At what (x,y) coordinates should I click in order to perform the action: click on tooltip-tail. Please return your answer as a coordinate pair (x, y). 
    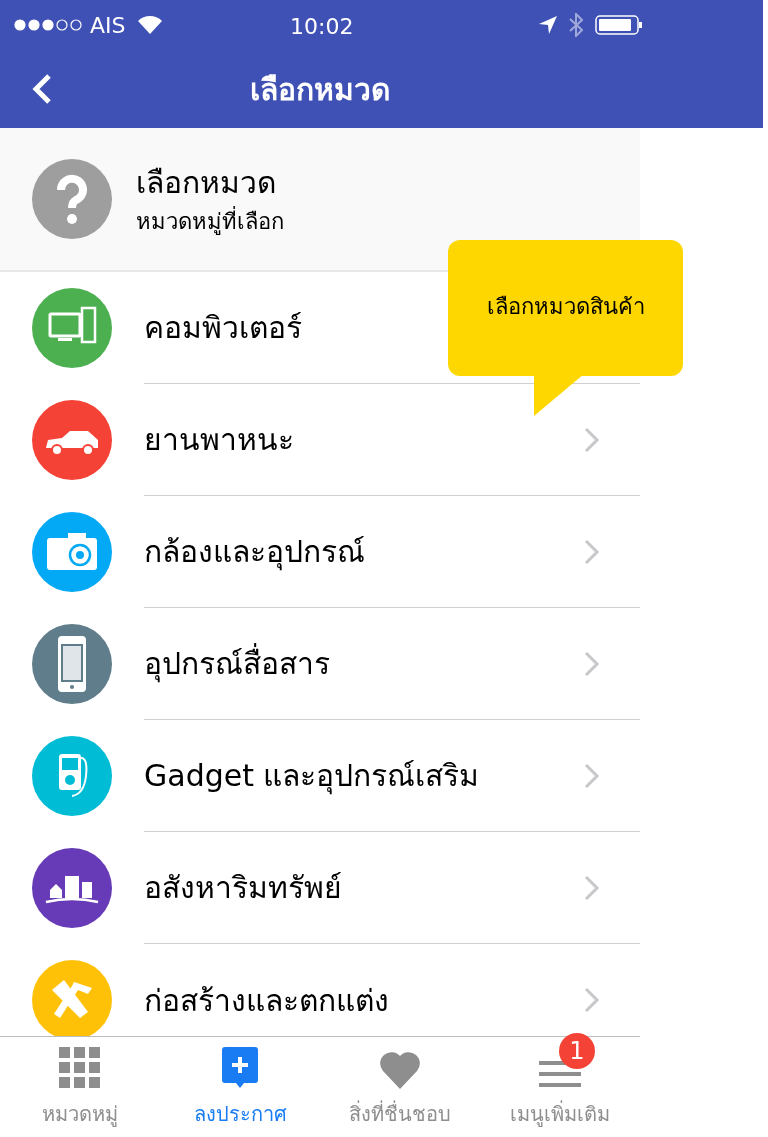
    Looking at the image, I should click on (559, 395).